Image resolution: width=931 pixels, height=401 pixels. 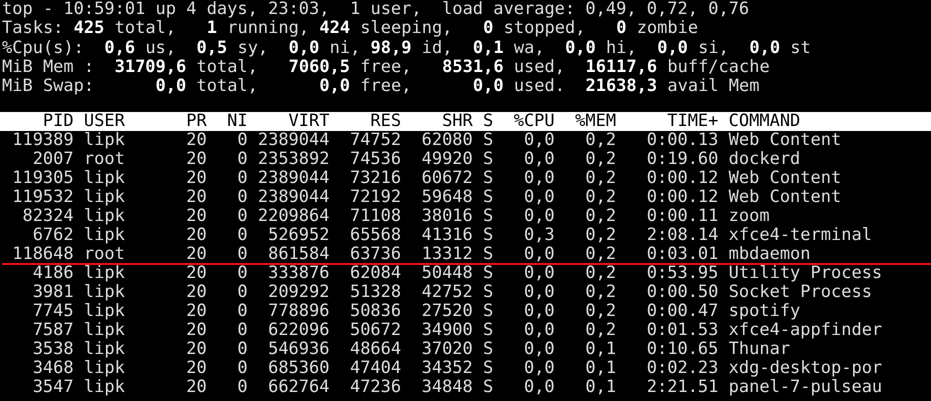 I want to click on table-cell: 0,3, so click(x=539, y=236).